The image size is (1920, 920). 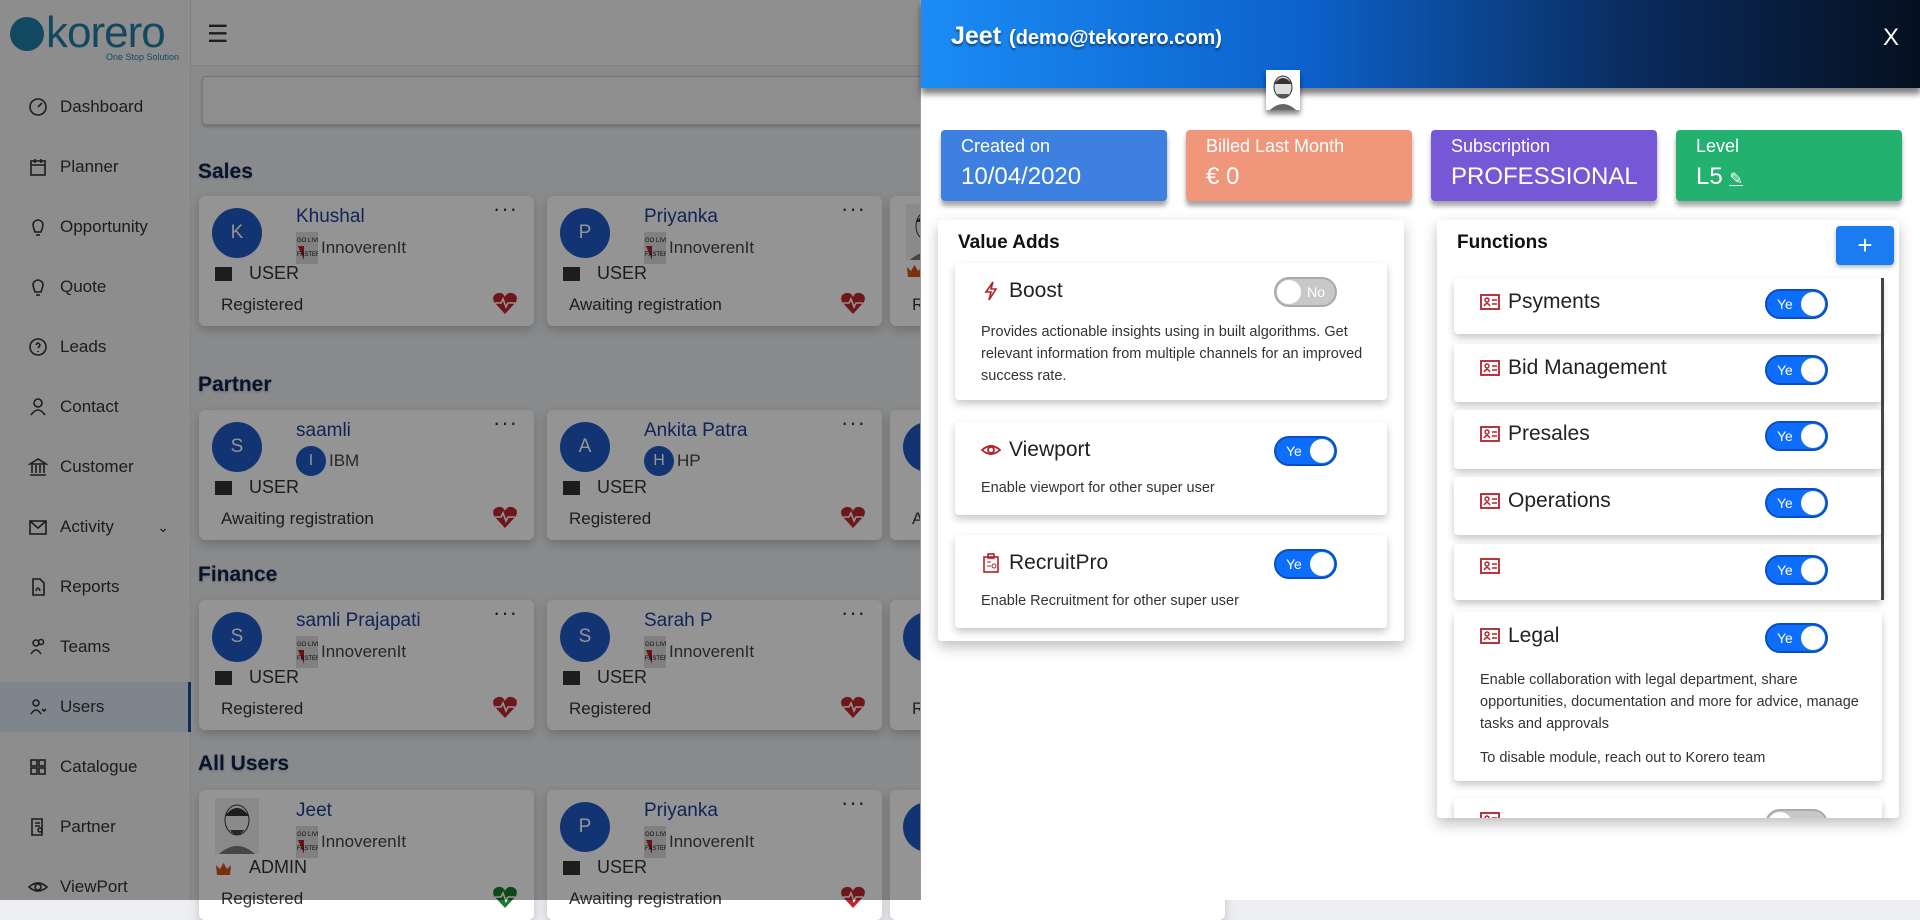 What do you see at coordinates (1006, 146) in the screenshot?
I see `stat-label: Created on` at bounding box center [1006, 146].